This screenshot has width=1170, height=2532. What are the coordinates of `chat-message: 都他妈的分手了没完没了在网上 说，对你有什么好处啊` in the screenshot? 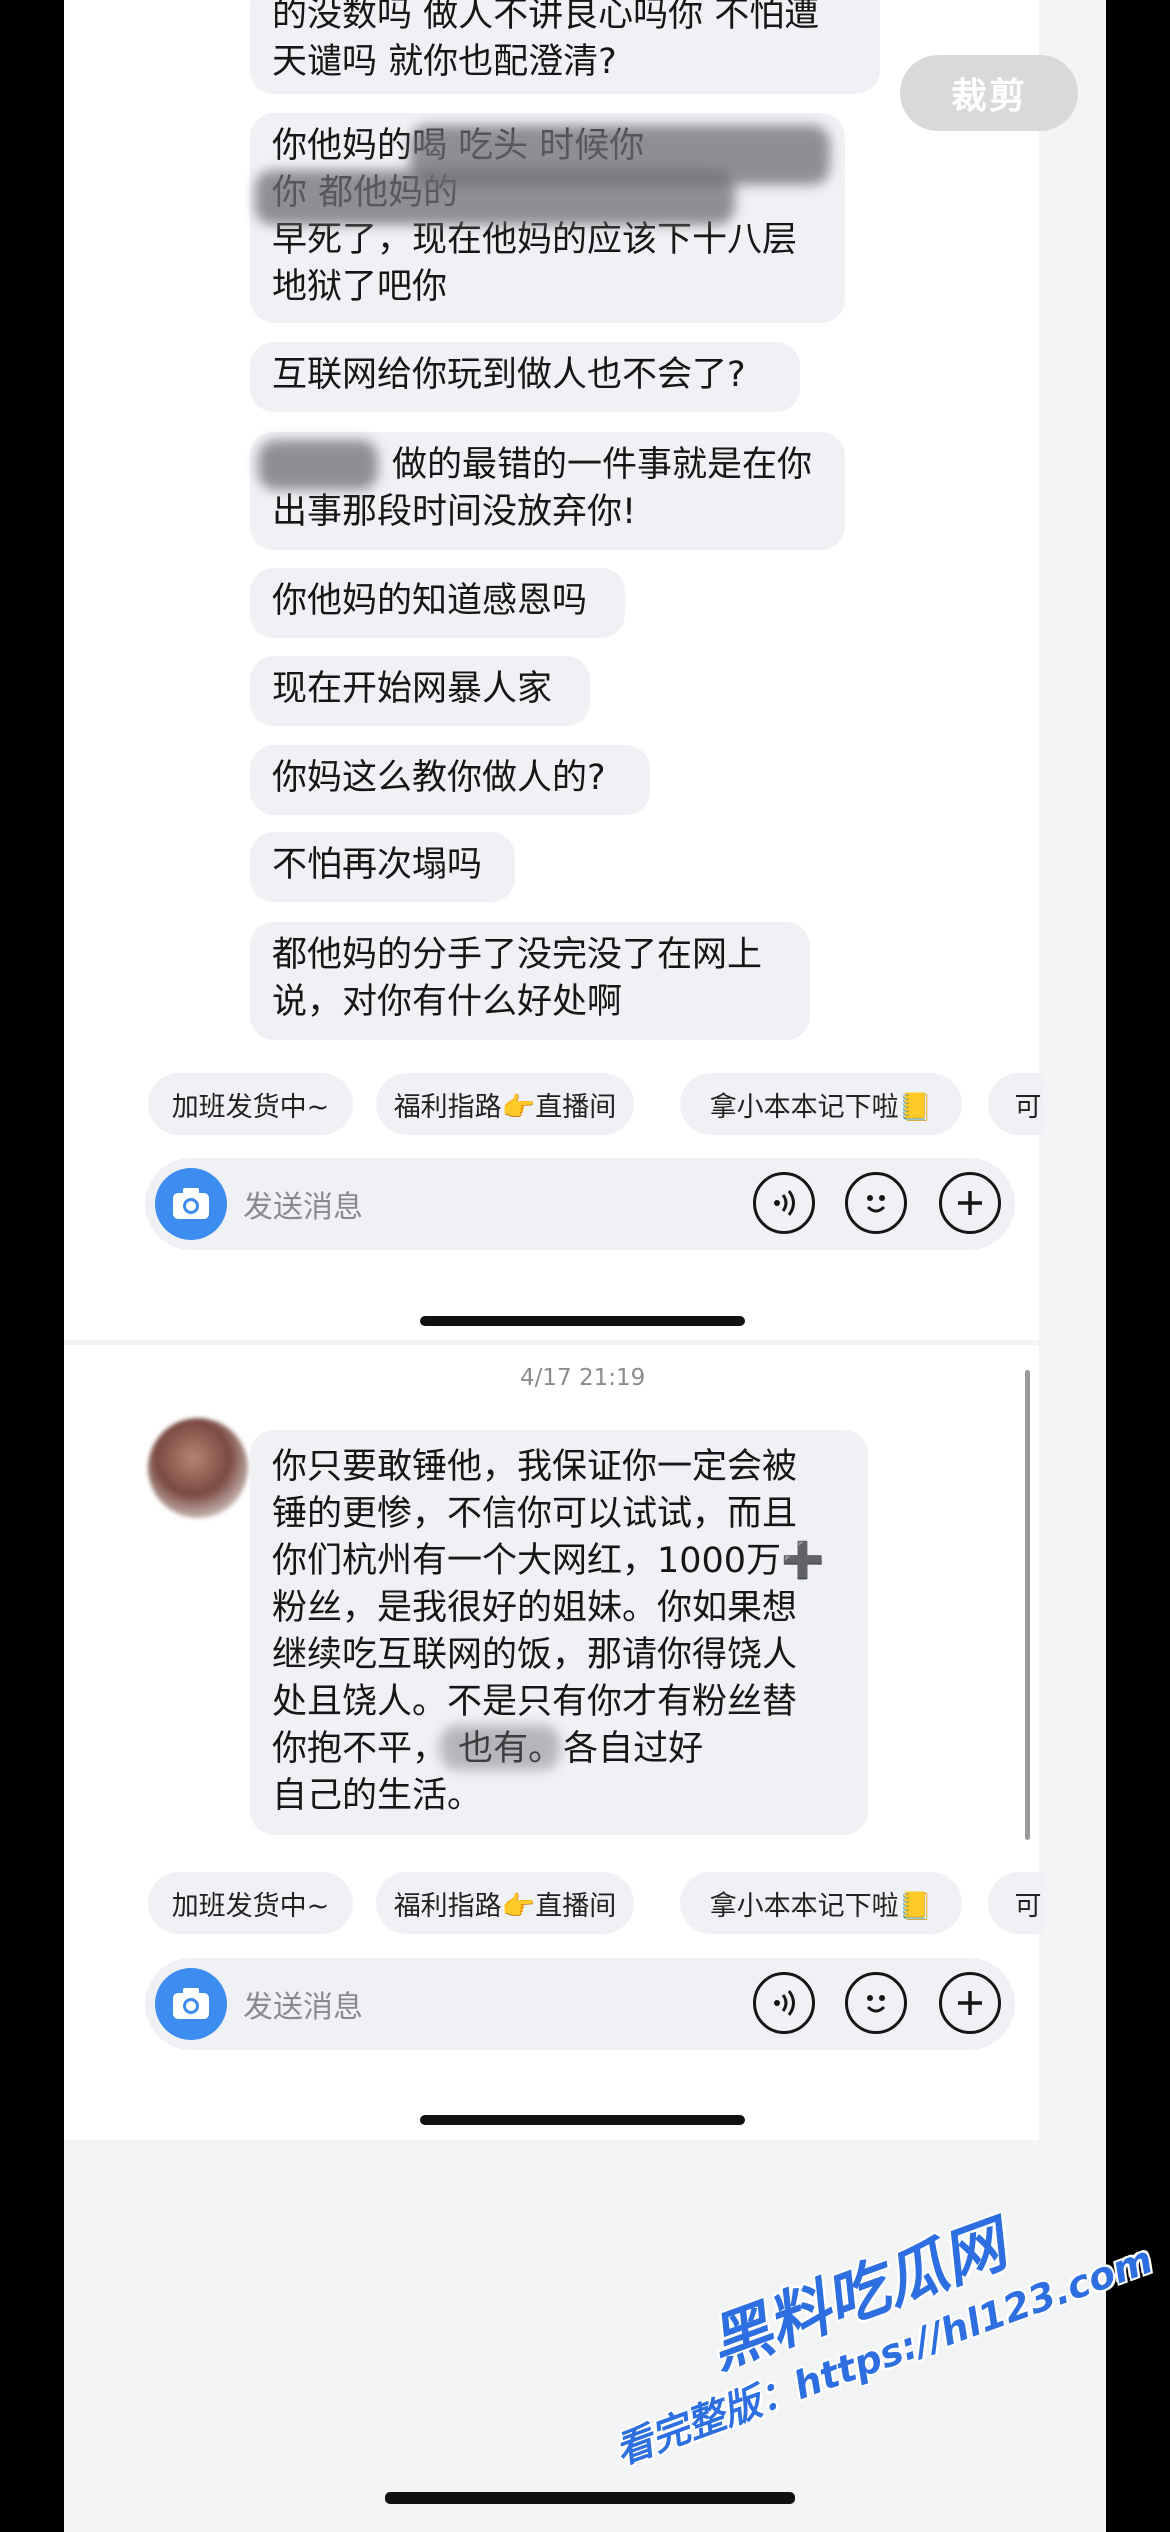 It's located at (530, 981).